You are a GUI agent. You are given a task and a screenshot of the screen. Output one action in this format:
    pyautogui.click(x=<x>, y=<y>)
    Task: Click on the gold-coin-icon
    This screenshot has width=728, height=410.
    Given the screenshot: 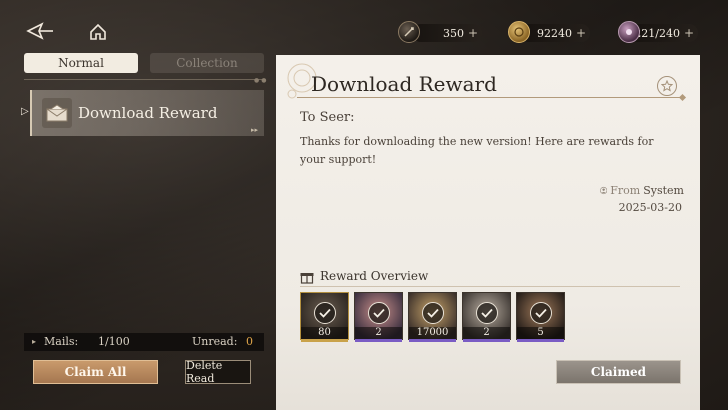 What is the action you would take?
    pyautogui.click(x=519, y=32)
    